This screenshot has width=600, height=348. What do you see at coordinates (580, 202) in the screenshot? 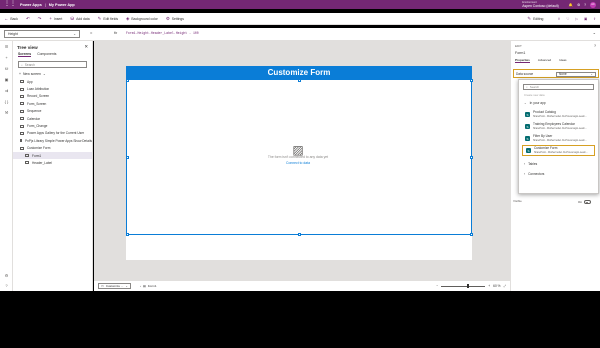
I see `visible-toggle-value: On` at bounding box center [580, 202].